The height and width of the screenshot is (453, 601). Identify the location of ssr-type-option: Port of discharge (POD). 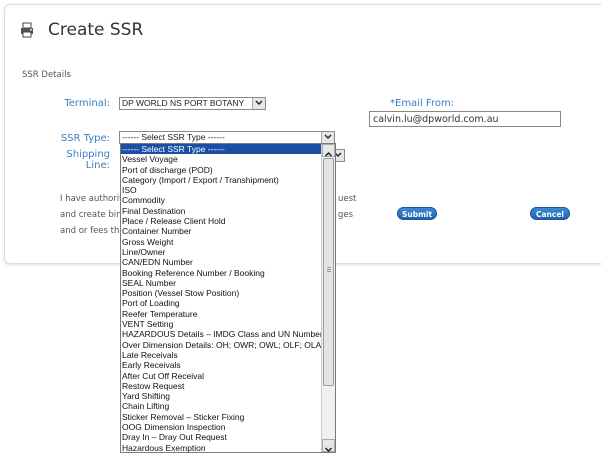
(221, 170).